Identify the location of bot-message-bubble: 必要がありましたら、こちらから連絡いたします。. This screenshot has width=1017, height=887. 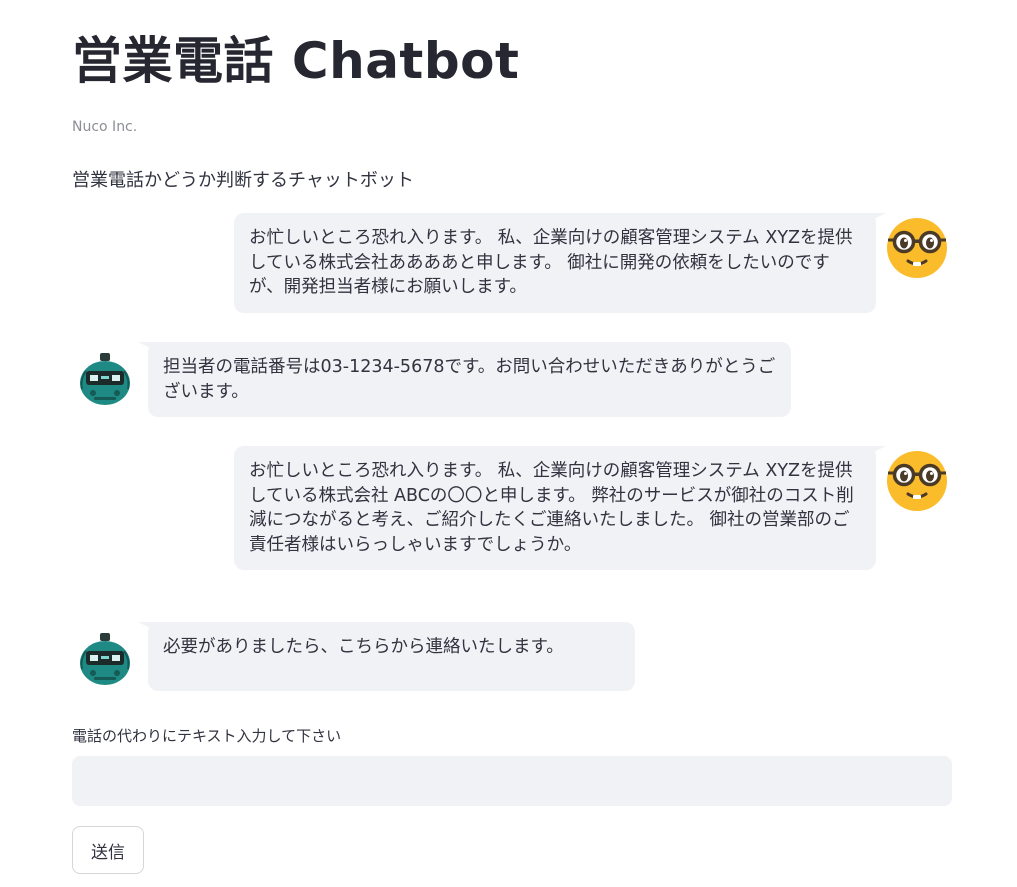
(386, 656).